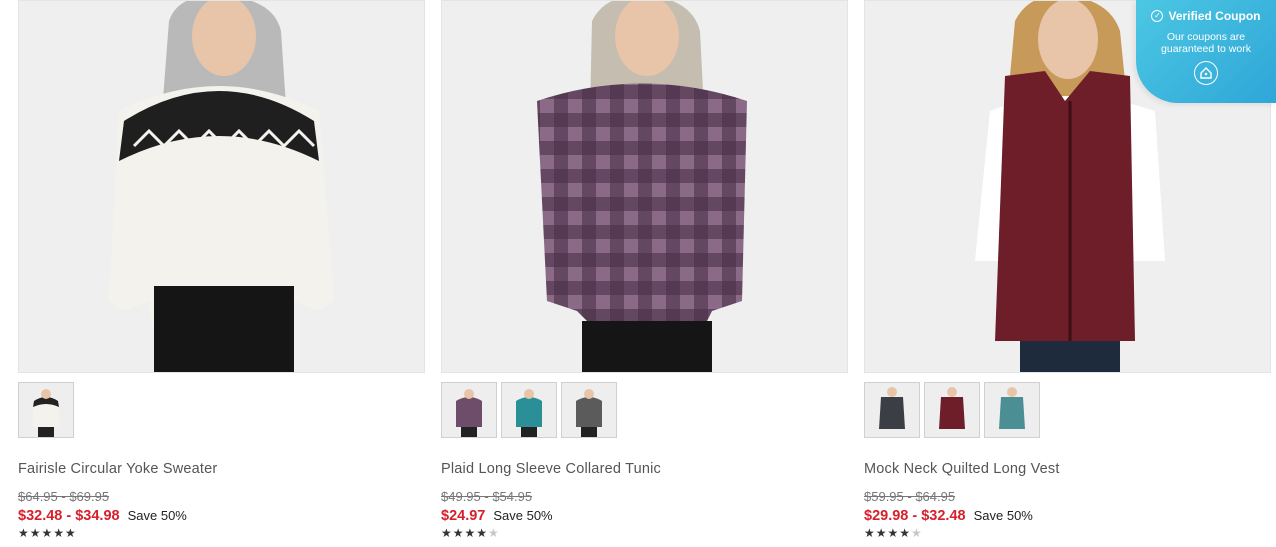 This screenshot has width=1276, height=547. What do you see at coordinates (64, 496) in the screenshot?
I see `original-price: $64.95 - $69.95` at bounding box center [64, 496].